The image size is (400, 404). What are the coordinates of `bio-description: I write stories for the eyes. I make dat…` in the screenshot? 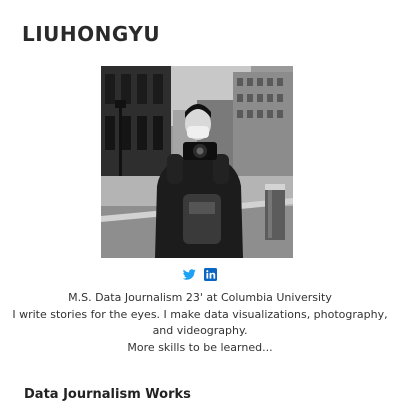 It's located at (200, 322).